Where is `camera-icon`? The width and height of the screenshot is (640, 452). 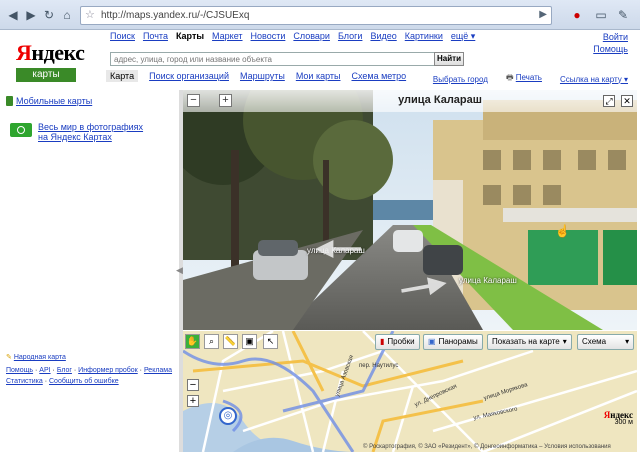 camera-icon is located at coordinates (21, 130).